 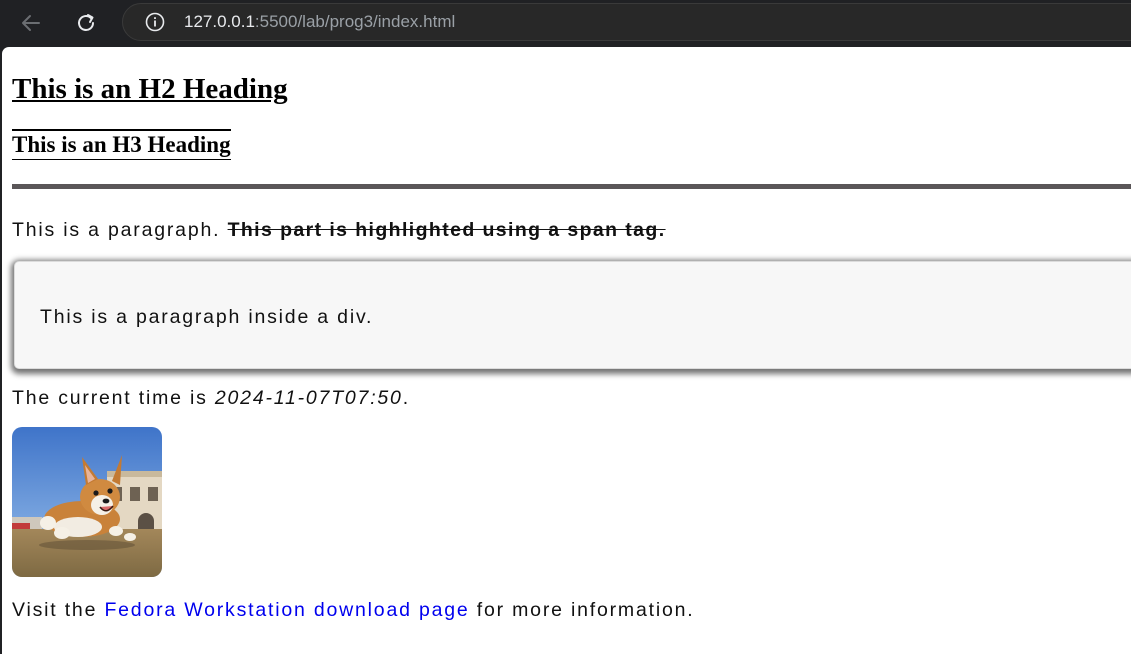 What do you see at coordinates (626, 22) in the screenshot?
I see `address-bar: 127.0.0.1:5500/lab/prog3/index.html` at bounding box center [626, 22].